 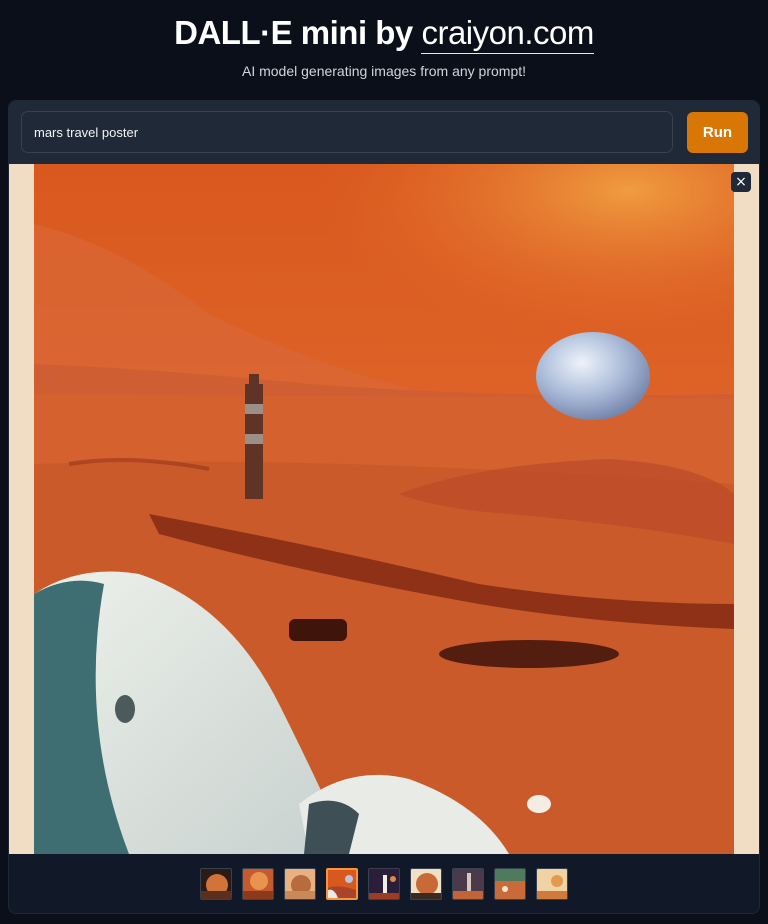 I want to click on title-text: DALL·E mini by, so click(x=298, y=32).